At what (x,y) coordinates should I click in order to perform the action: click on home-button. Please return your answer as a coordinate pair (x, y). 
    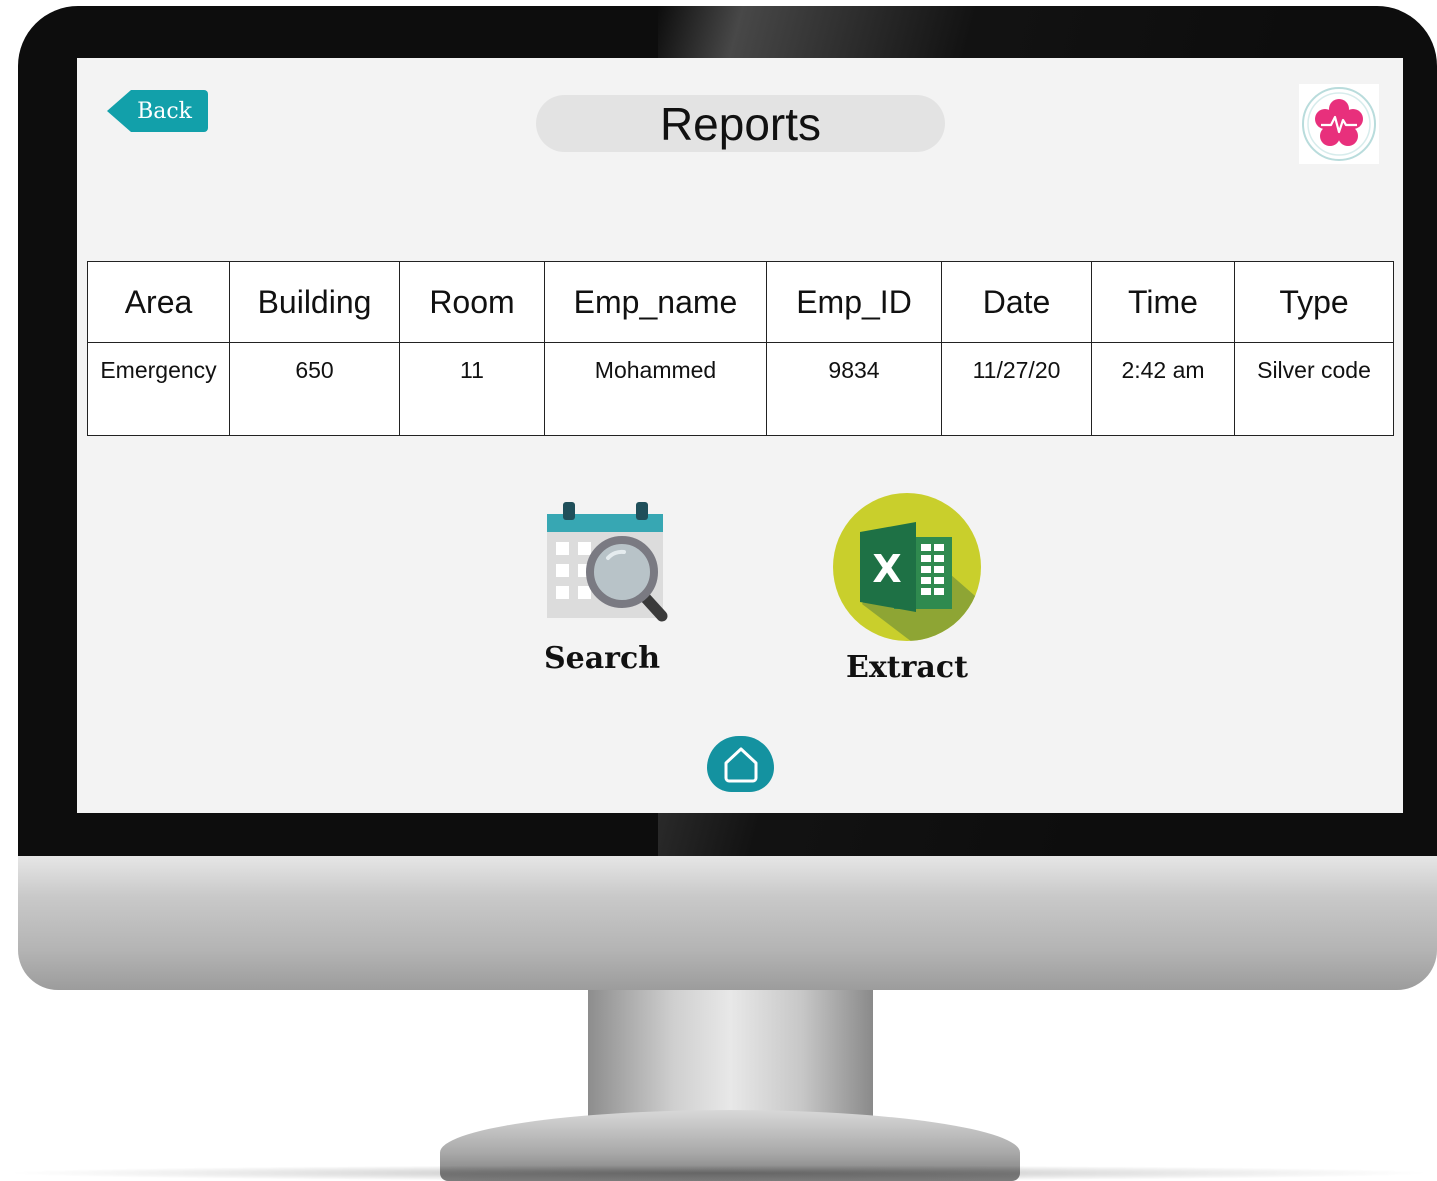
    Looking at the image, I should click on (740, 764).